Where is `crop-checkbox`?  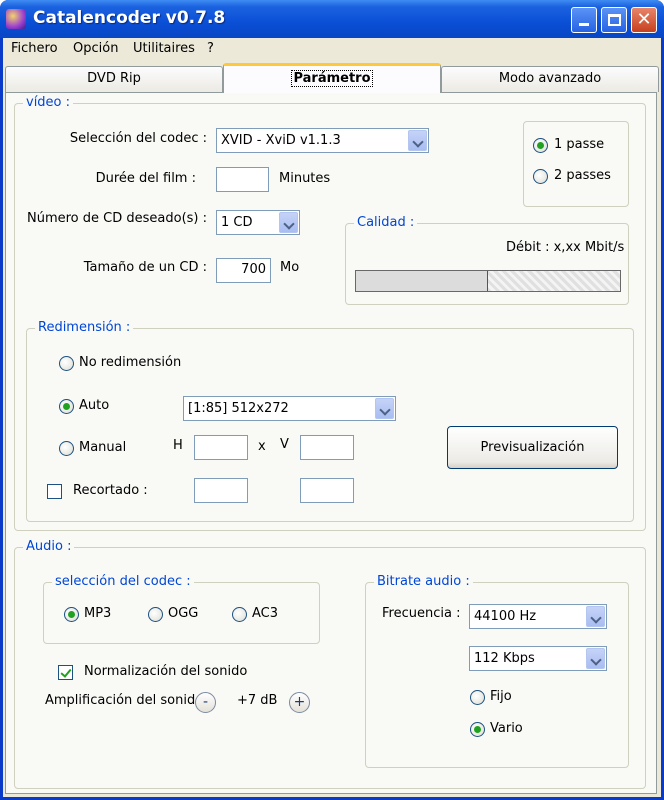 crop-checkbox is located at coordinates (54, 491).